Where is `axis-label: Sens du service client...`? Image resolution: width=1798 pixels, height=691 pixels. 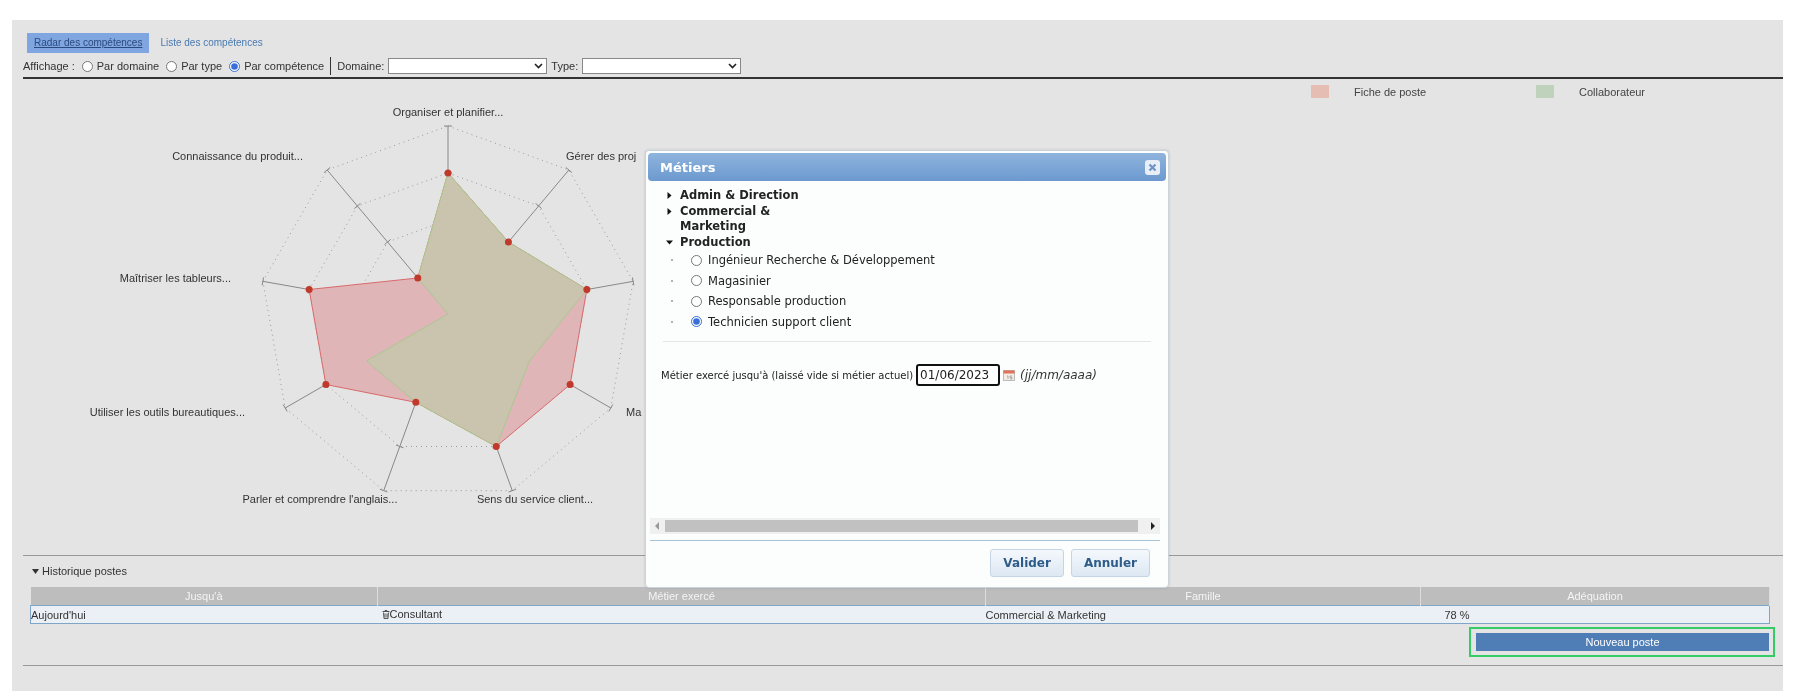 axis-label: Sens du service client... is located at coordinates (535, 499).